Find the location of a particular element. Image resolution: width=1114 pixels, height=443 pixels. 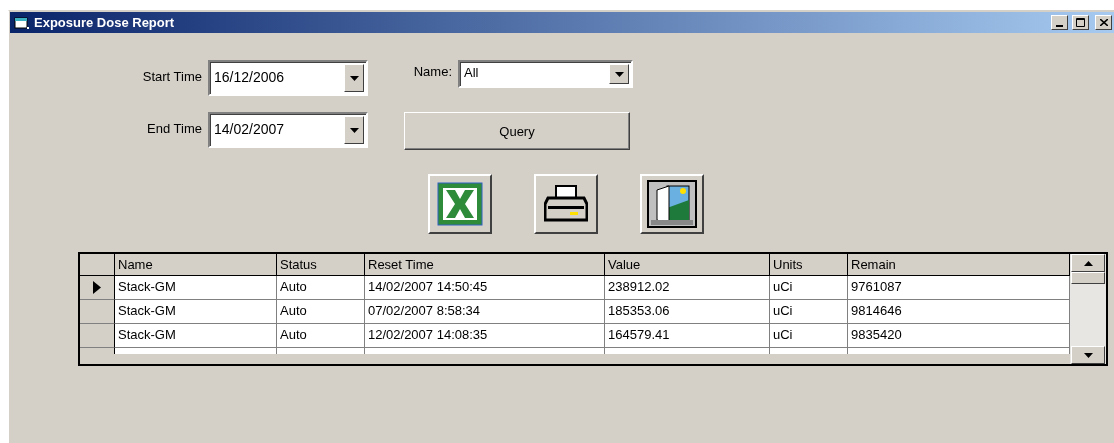

table-cell: 12/02/2007 14:08:35 is located at coordinates (485, 336).